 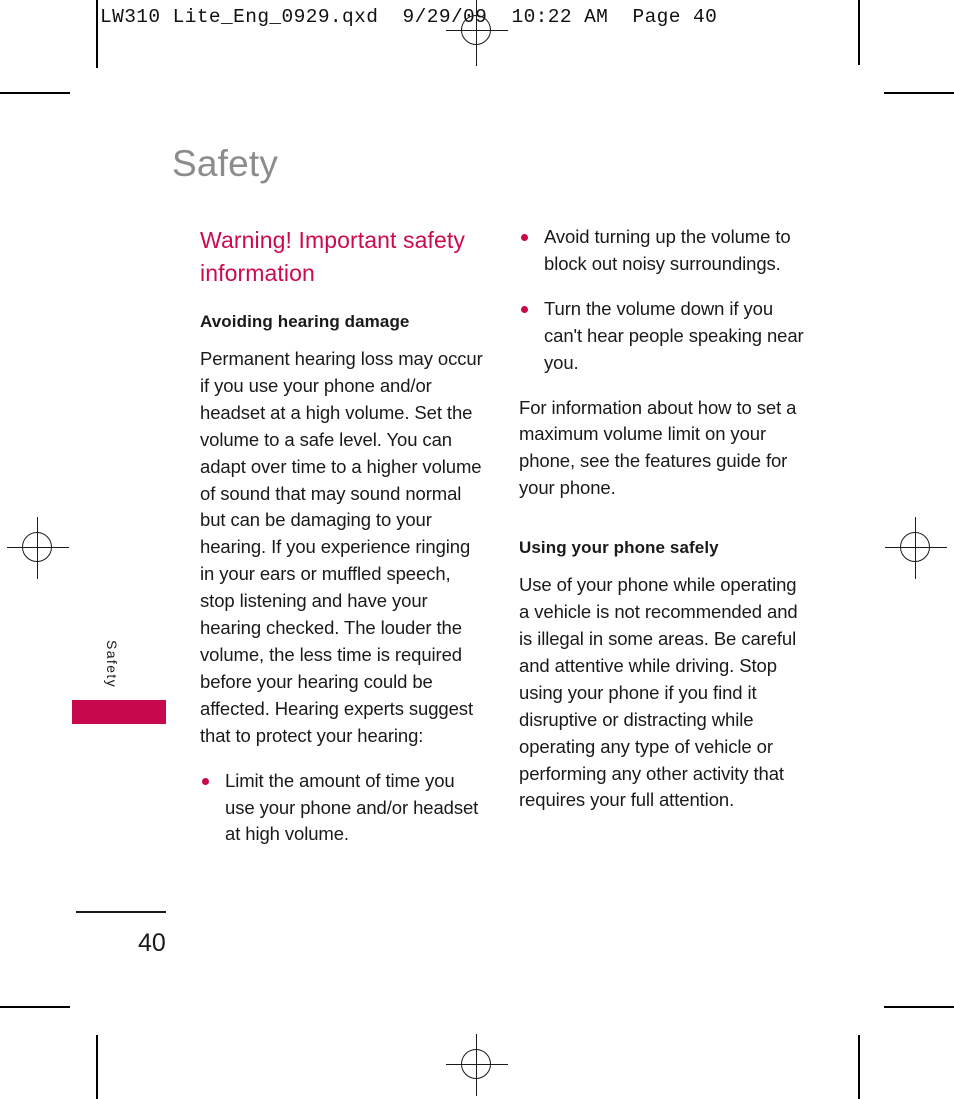 I want to click on avoiding-hearing-damage-heading: Avoiding hearing damage, so click(x=305, y=321).